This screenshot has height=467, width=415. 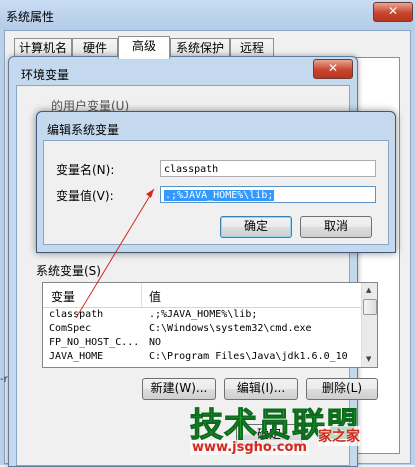 I want to click on tab-remote: 远程, so click(x=252, y=48).